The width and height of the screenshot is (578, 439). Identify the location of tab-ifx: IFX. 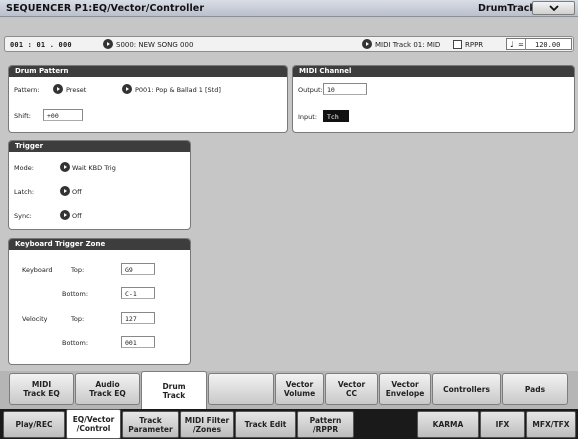
(502, 424).